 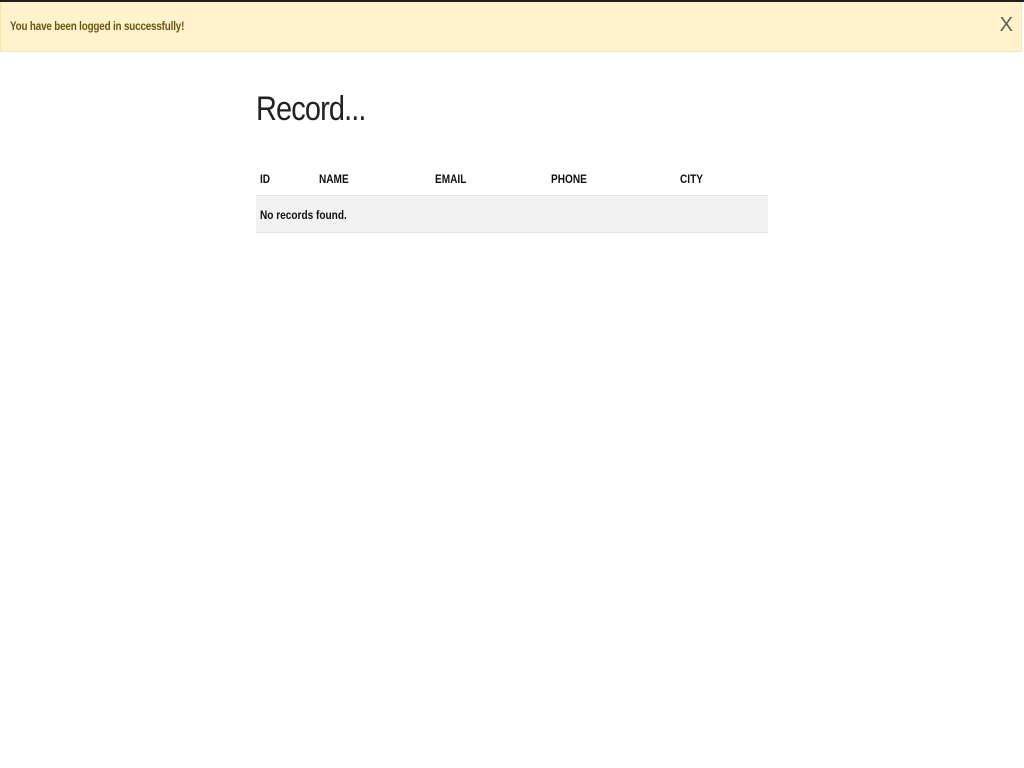 I want to click on table-header-row: ID NAME EMAIL PHONE CITY, so click(x=512, y=178).